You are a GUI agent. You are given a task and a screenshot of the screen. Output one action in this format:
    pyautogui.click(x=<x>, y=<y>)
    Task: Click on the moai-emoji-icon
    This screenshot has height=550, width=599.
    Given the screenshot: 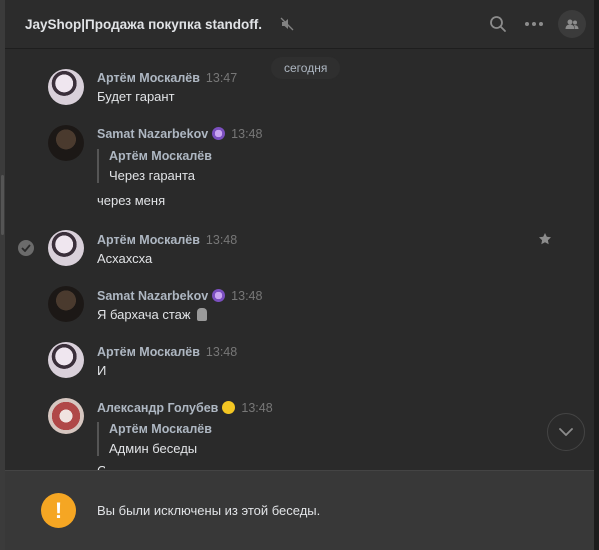 What is the action you would take?
    pyautogui.click(x=202, y=314)
    